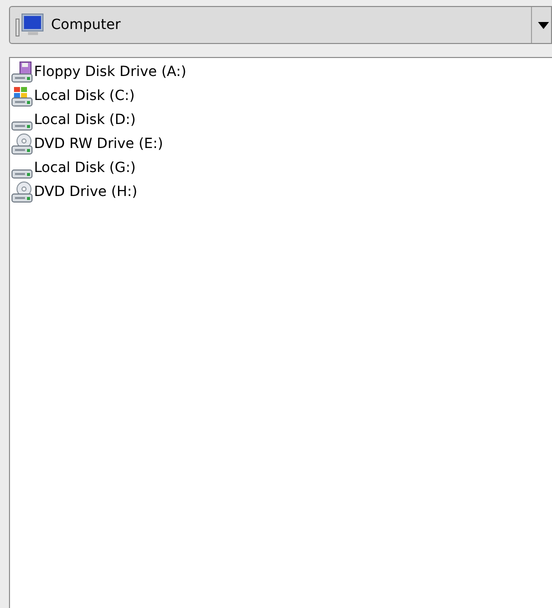 The width and height of the screenshot is (552, 608). I want to click on dropdown-button, so click(541, 25).